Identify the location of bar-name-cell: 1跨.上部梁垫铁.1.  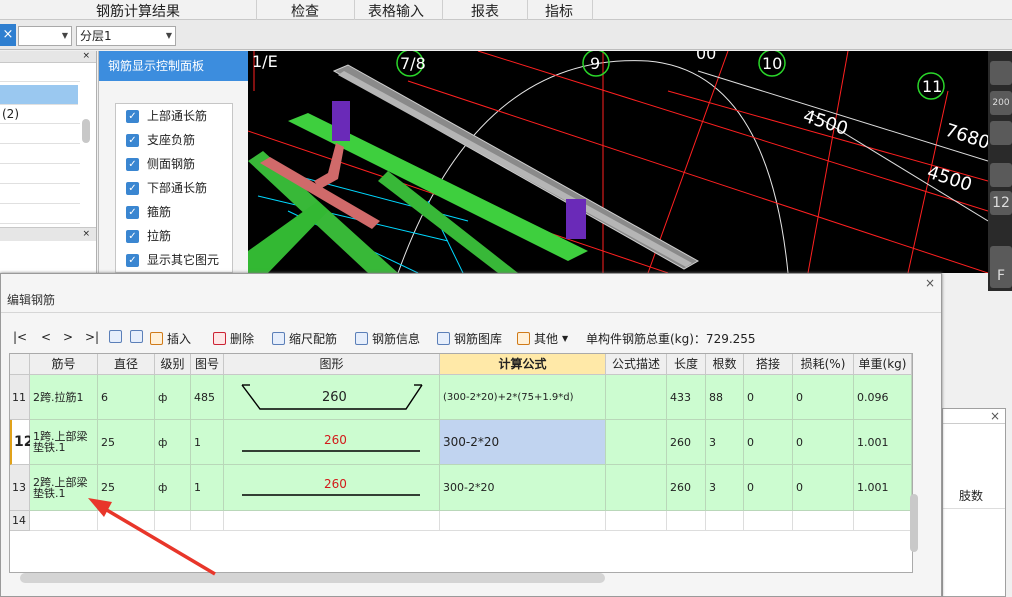
(64, 442).